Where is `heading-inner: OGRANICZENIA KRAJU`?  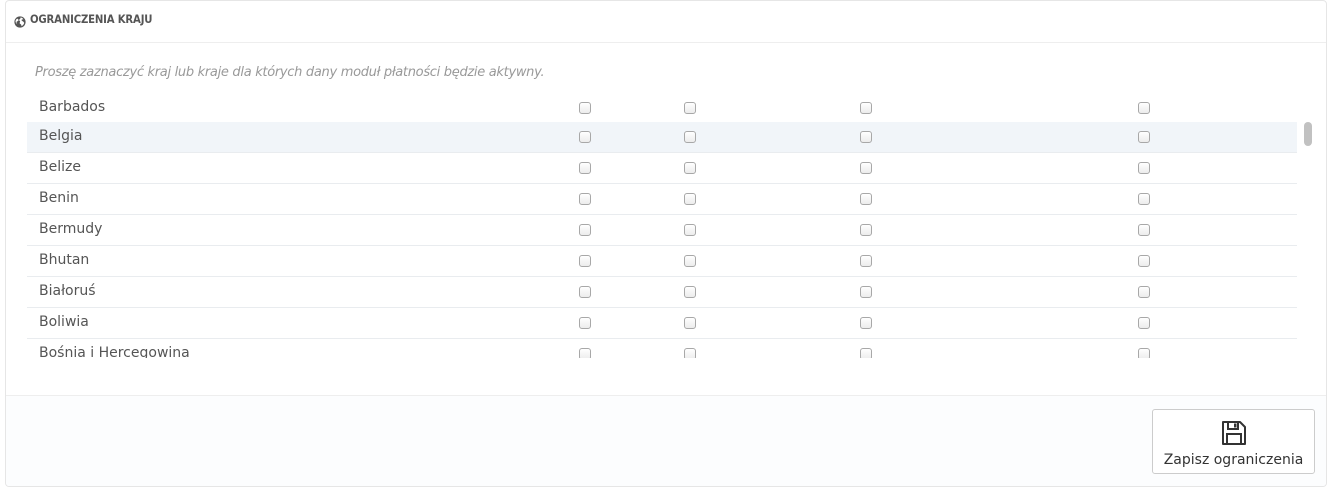 heading-inner: OGRANICZENIA KRAJU is located at coordinates (91, 20).